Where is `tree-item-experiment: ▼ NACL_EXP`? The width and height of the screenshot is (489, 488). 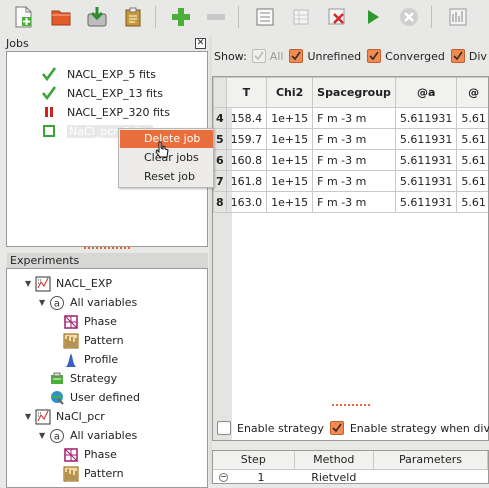
tree-item-experiment: ▼ NACL_EXP is located at coordinates (68, 283).